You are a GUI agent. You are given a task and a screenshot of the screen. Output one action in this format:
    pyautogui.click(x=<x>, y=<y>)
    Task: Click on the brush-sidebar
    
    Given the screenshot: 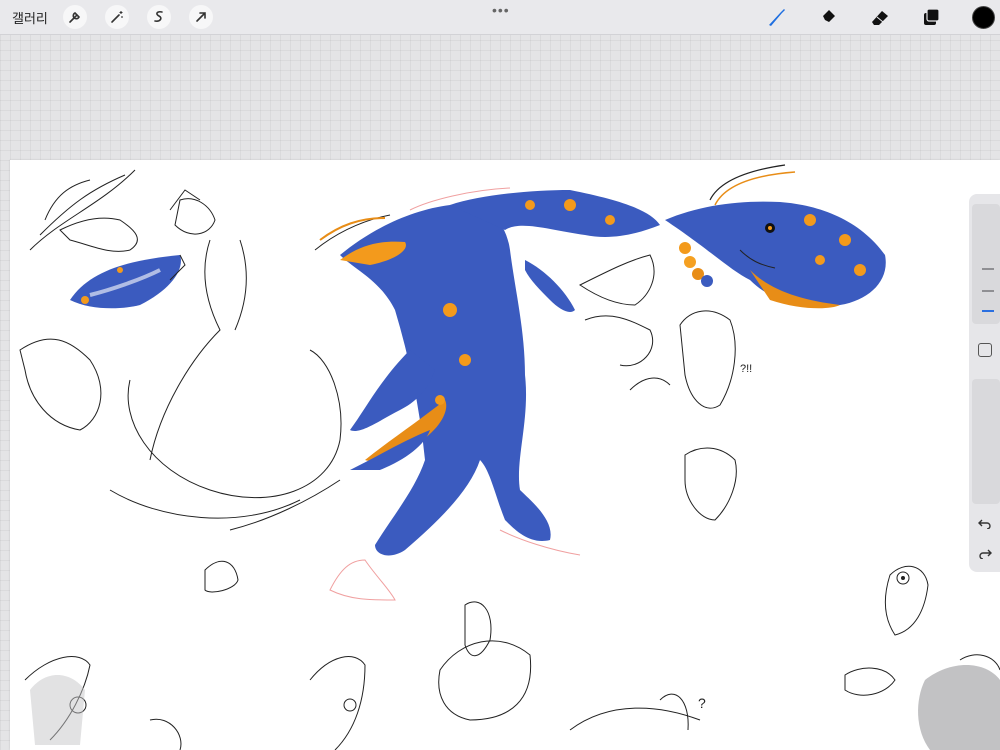 What is the action you would take?
    pyautogui.click(x=984, y=383)
    